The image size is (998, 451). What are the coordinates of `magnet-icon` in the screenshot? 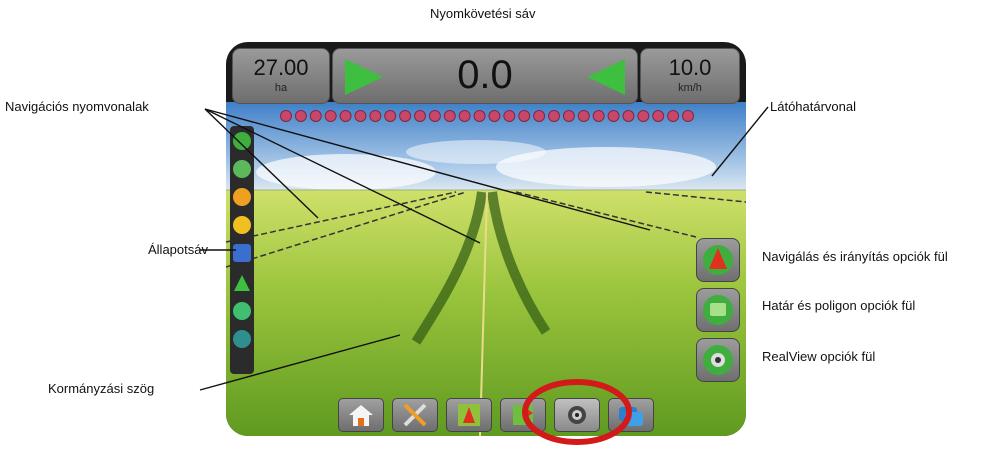 It's located at (242, 253).